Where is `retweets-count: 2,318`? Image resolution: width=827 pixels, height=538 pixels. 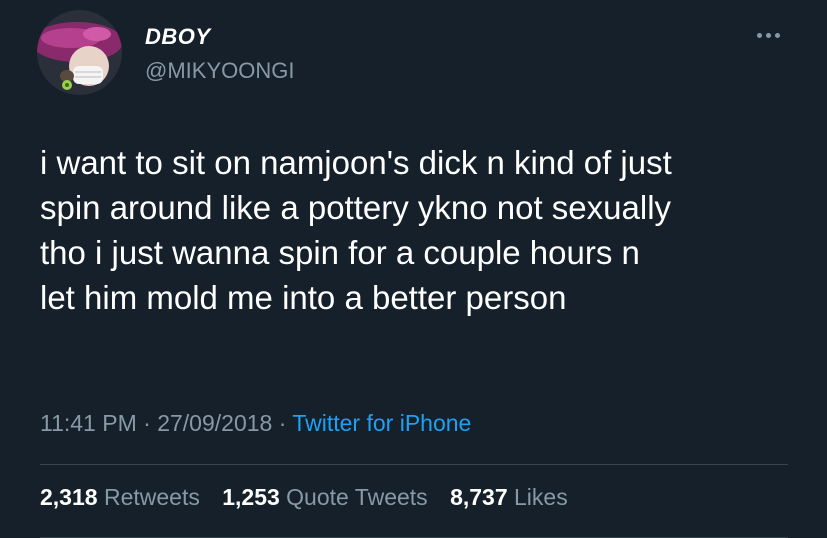
retweets-count: 2,318 is located at coordinates (69, 497).